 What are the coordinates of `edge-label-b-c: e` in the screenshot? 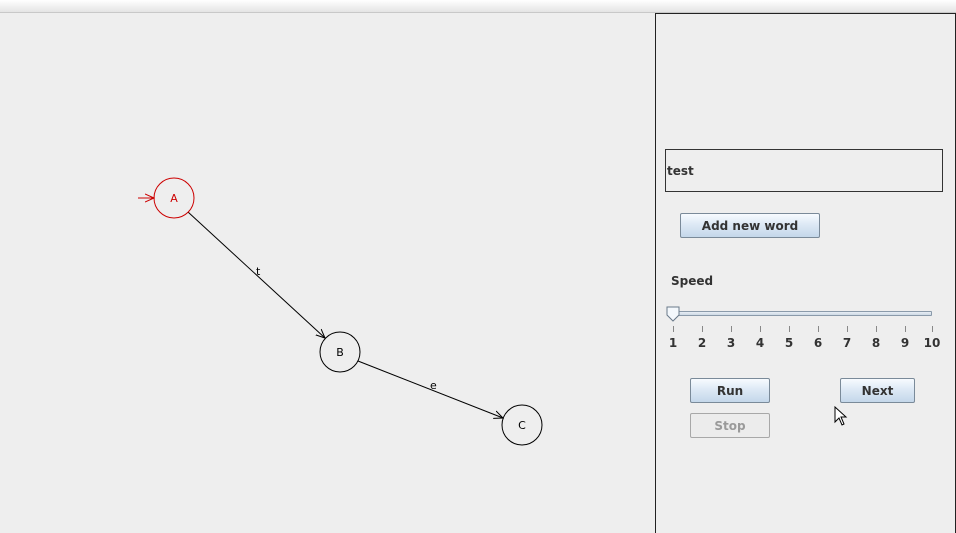 It's located at (433, 385).